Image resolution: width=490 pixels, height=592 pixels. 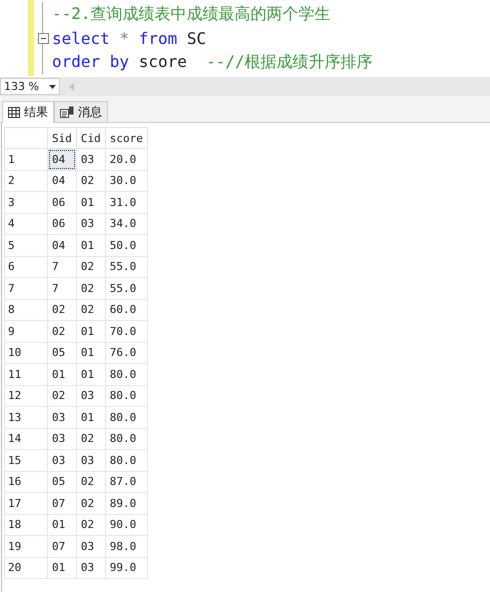 I want to click on row-number: 20, so click(x=26, y=567).